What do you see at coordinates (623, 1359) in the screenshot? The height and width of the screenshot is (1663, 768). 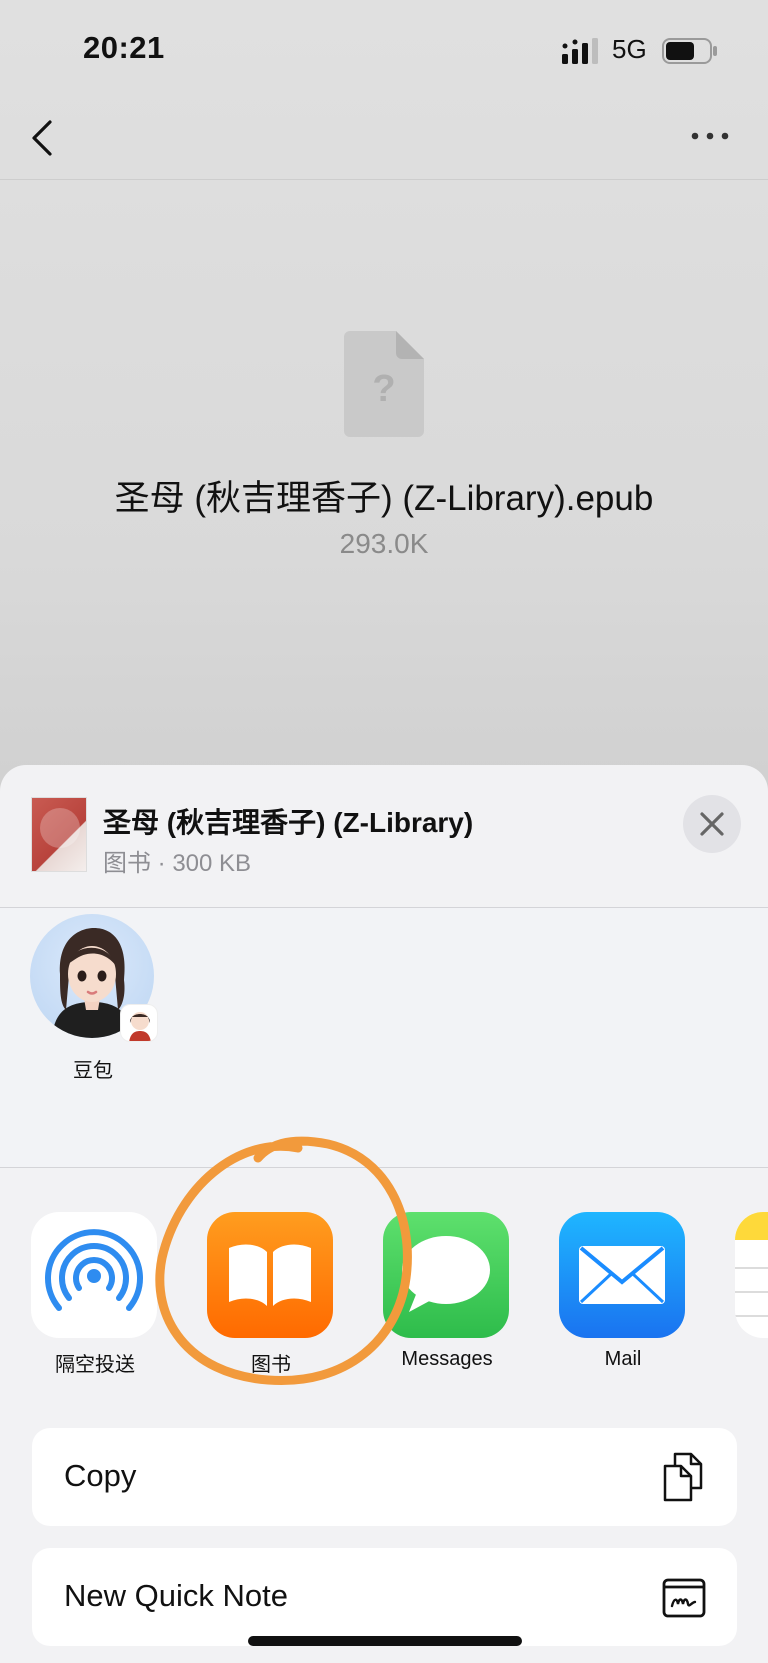 I see `app-label: Mail` at bounding box center [623, 1359].